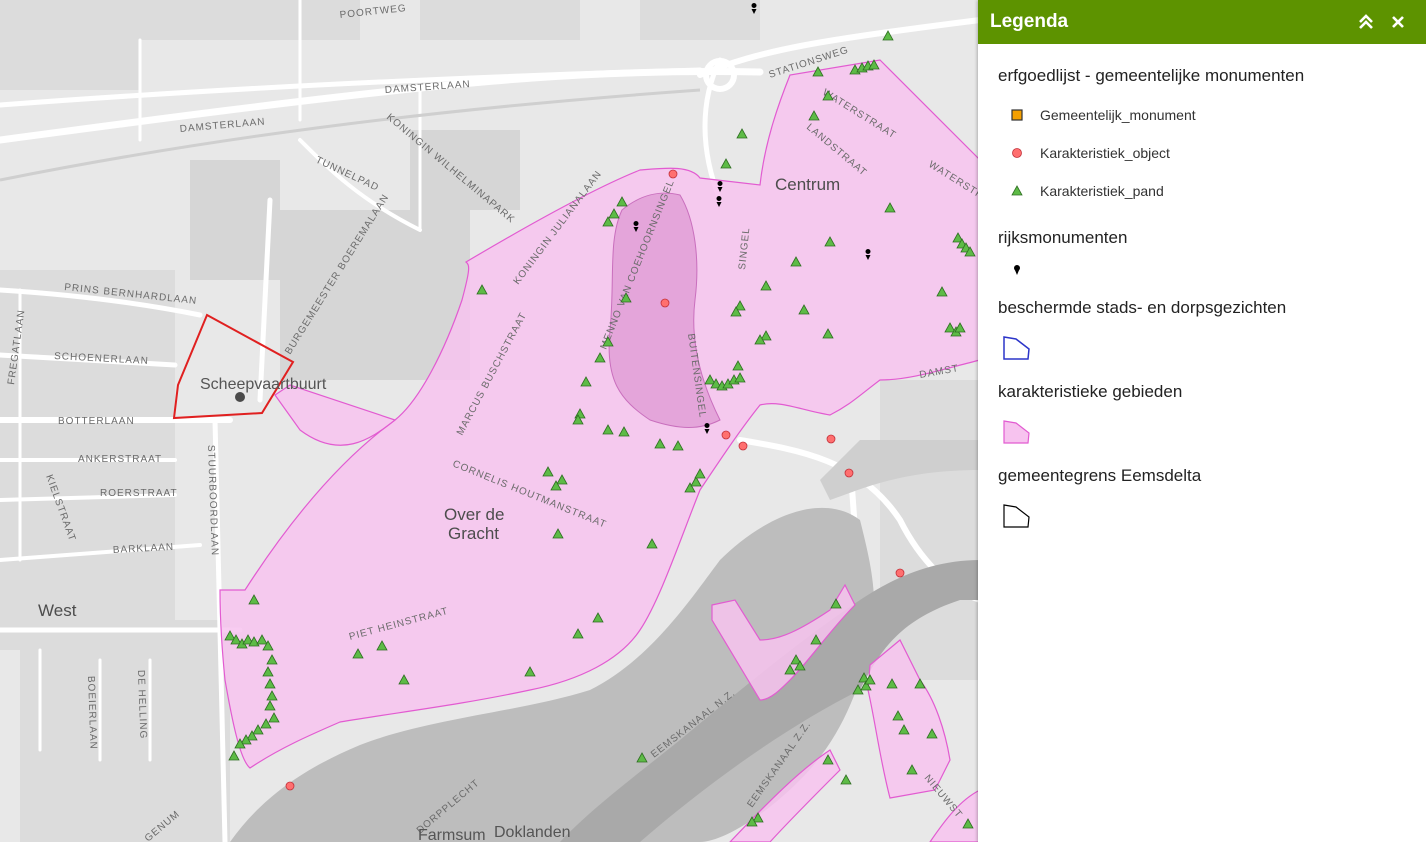  I want to click on collapse-button, so click(1366, 22).